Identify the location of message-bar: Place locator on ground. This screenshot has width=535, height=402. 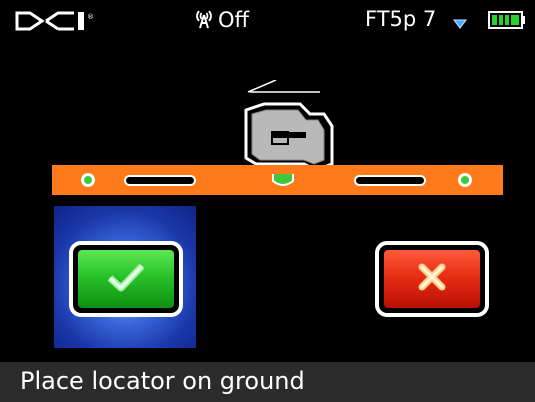
(267, 382).